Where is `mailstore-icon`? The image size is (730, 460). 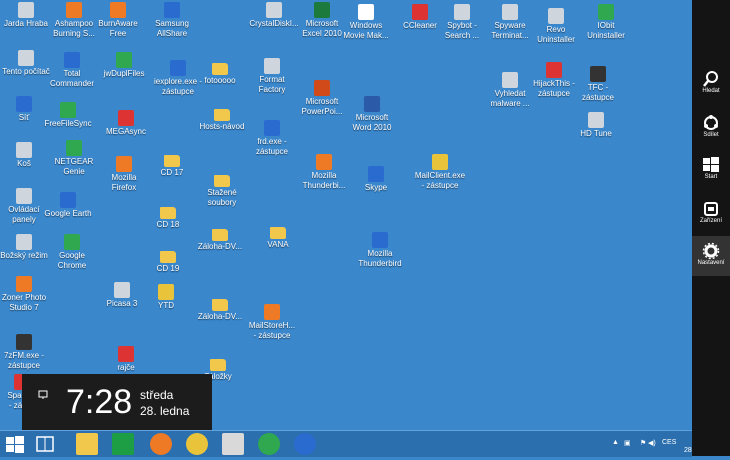 mailstore-icon is located at coordinates (272, 312).